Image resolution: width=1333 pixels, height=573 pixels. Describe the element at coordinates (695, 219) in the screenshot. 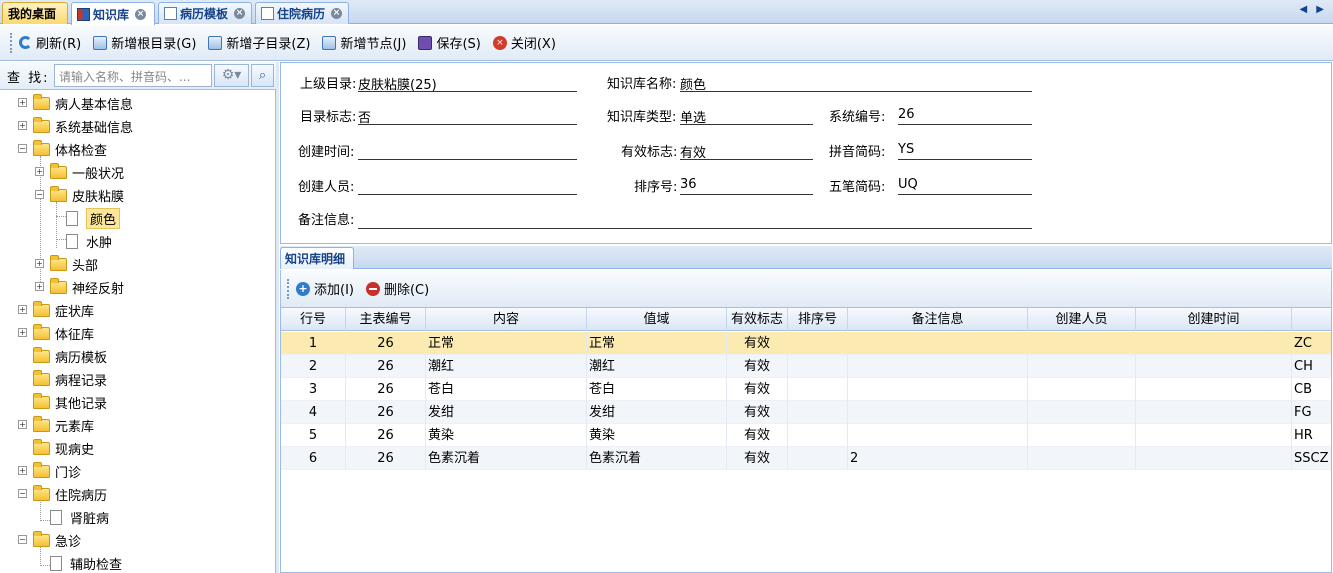

I see `note-field` at that location.